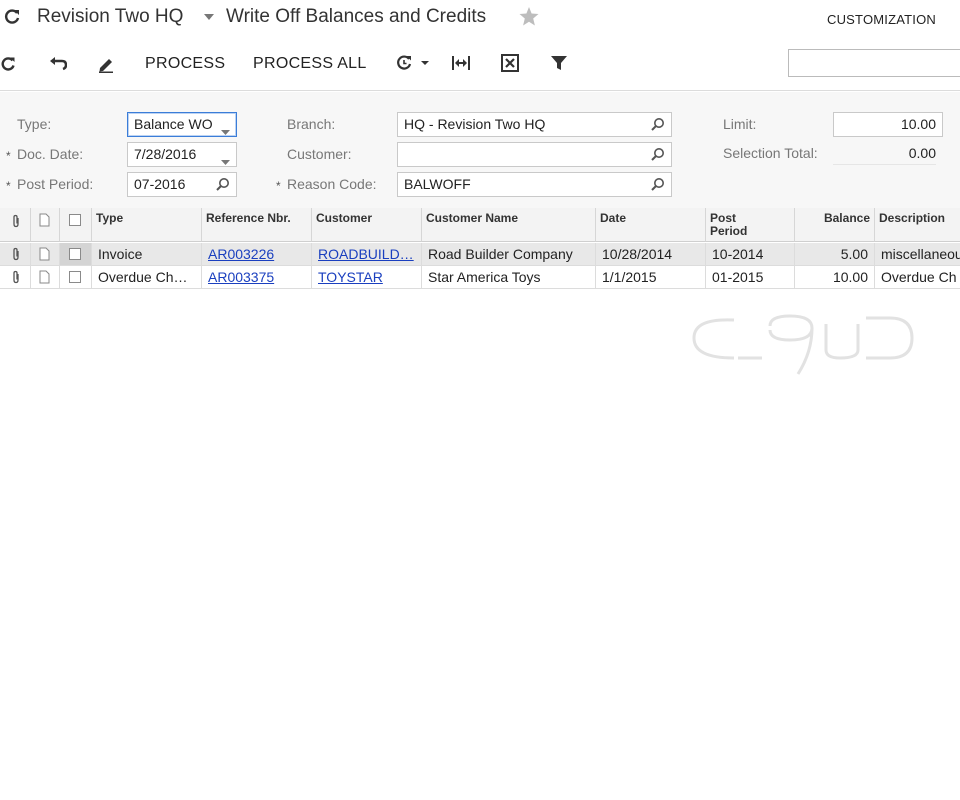 This screenshot has height=800, width=960. I want to click on type-column-header: Type, so click(147, 225).